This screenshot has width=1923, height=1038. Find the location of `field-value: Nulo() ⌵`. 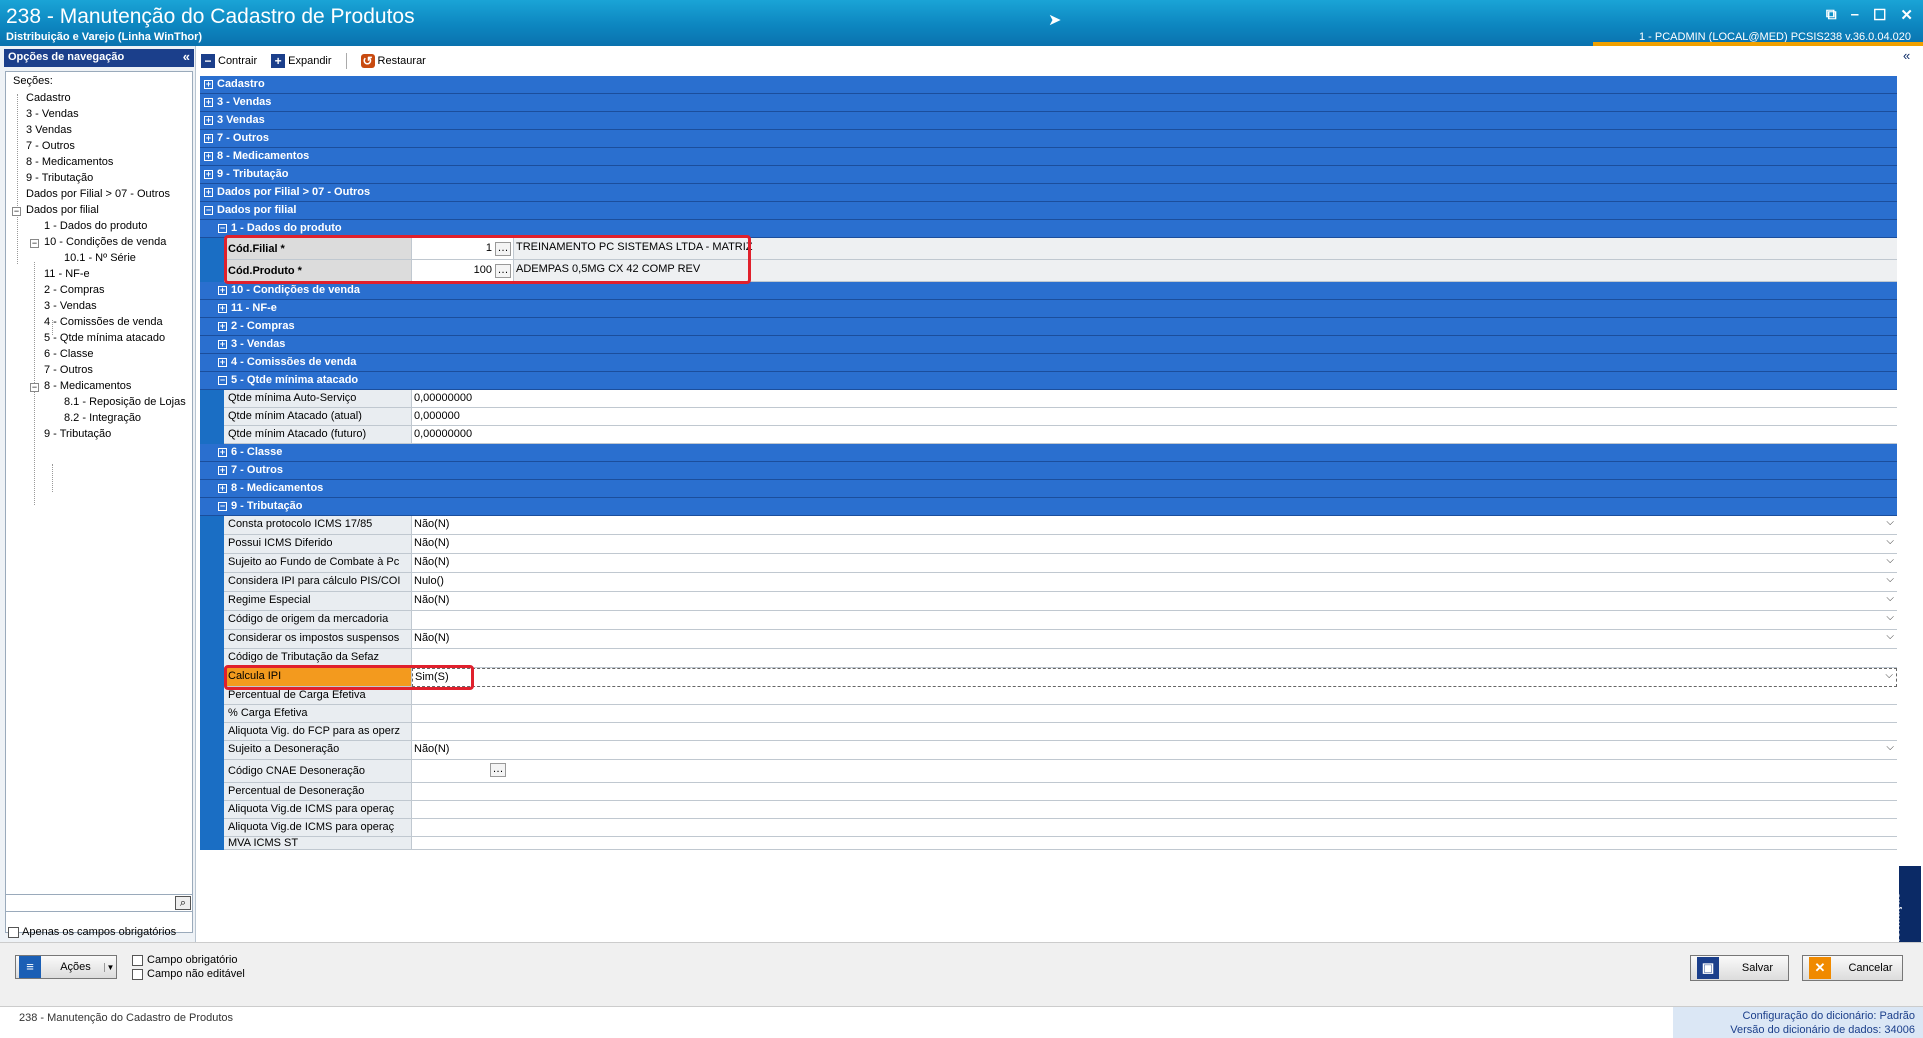

field-value: Nulo() ⌵ is located at coordinates (1154, 582).